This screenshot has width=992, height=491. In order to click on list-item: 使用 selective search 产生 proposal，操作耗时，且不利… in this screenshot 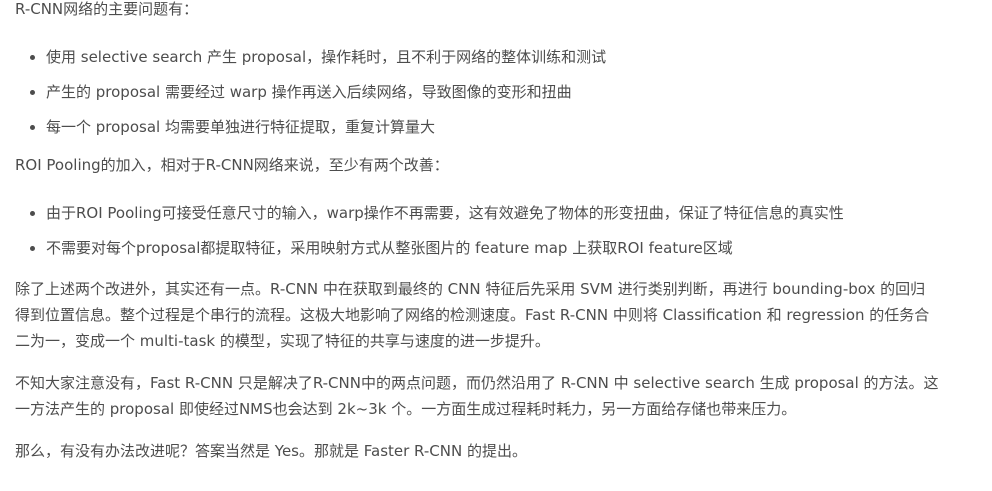, I will do `click(496, 61)`.